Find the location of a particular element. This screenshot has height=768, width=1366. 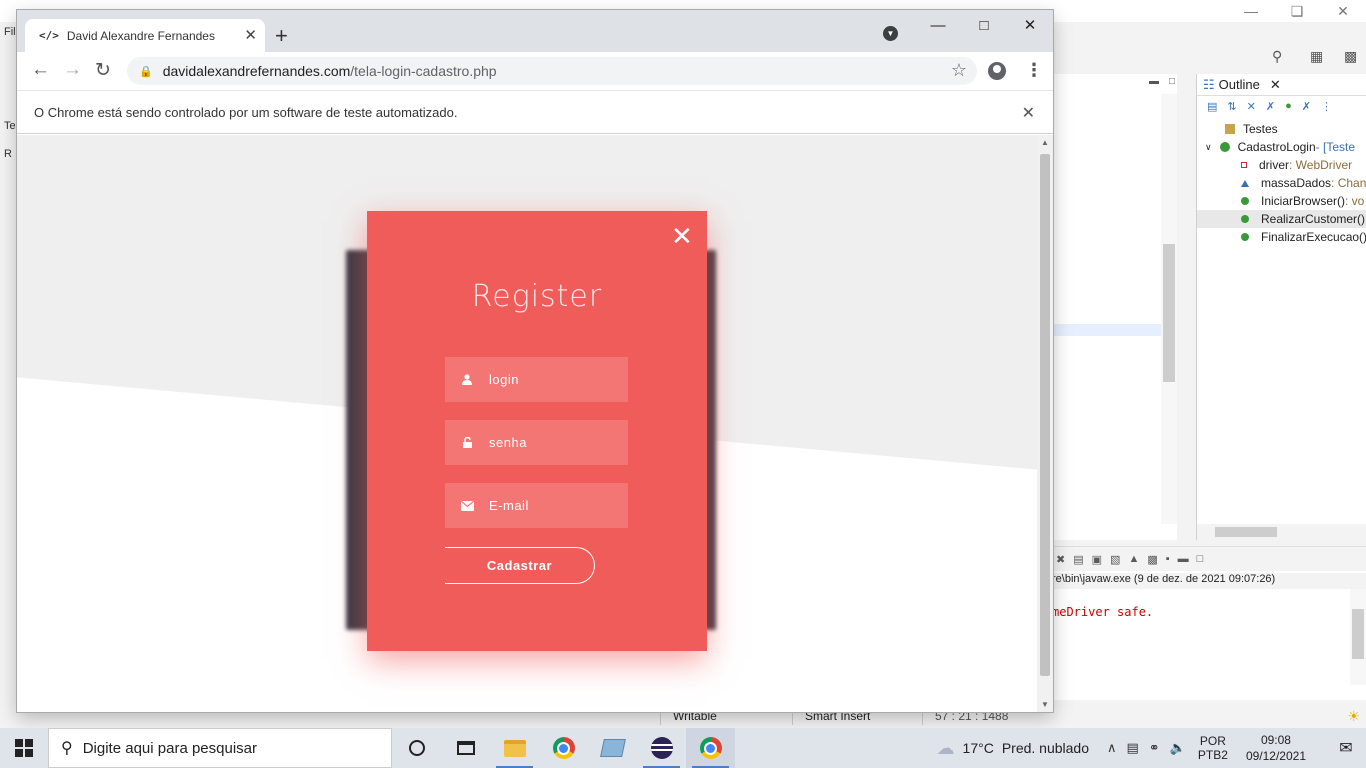

bookmark-star-icon: ☆ is located at coordinates (959, 70).